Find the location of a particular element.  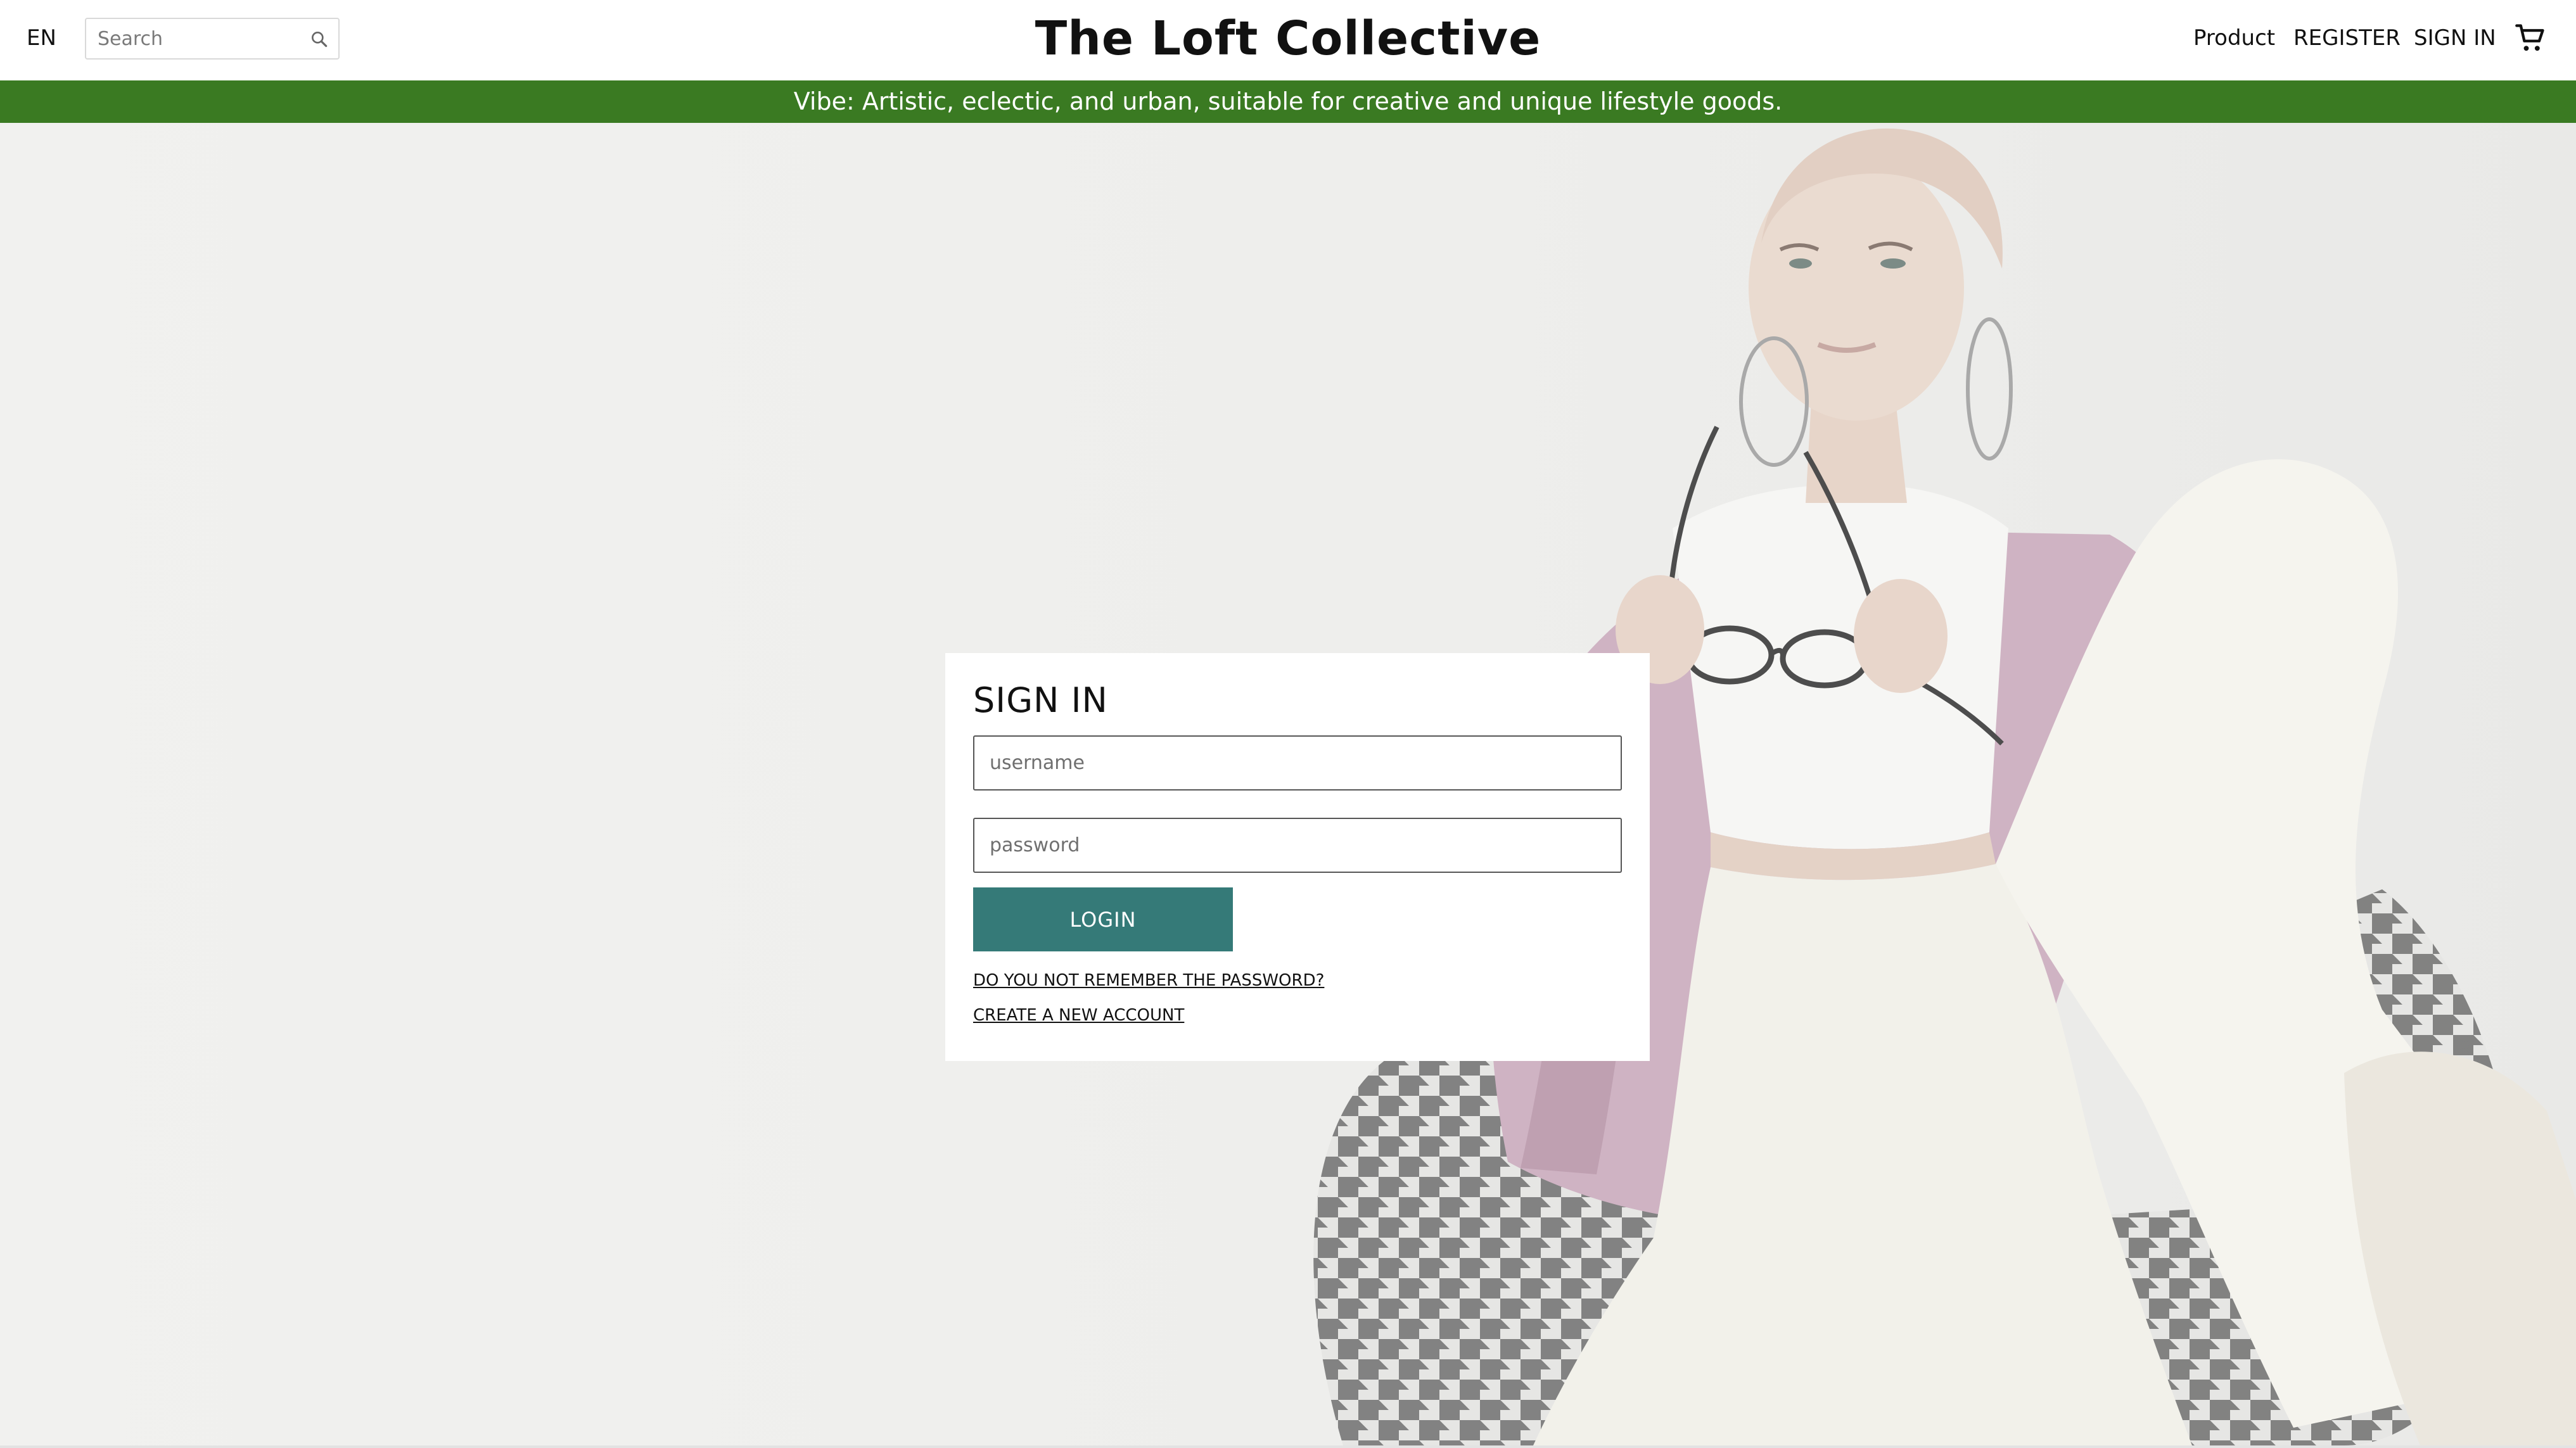

search-input is located at coordinates (194, 38).